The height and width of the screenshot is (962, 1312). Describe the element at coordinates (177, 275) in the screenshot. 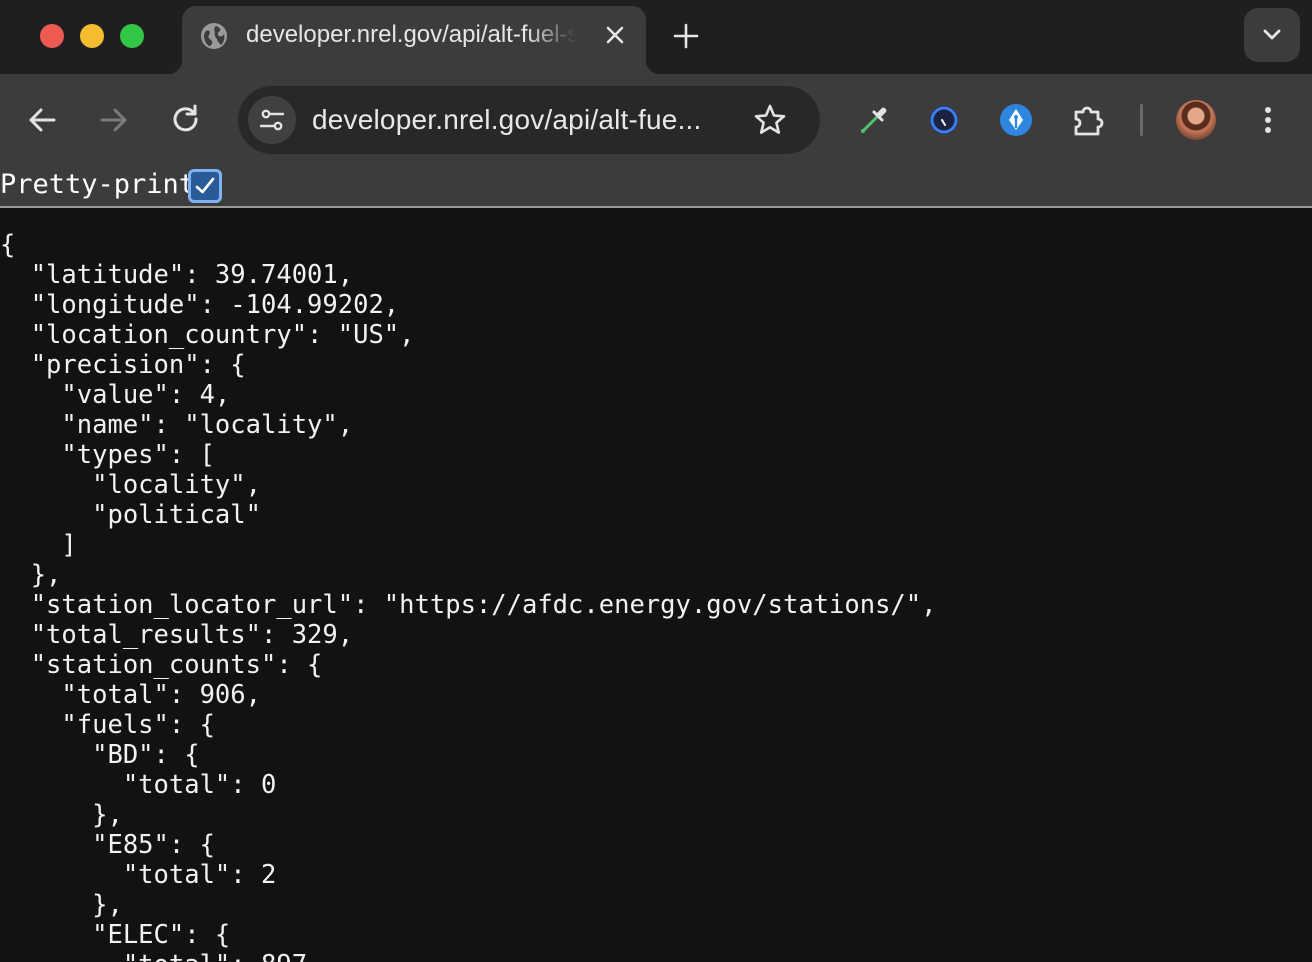

I see `json-line: "latitude": 39.74001,` at that location.